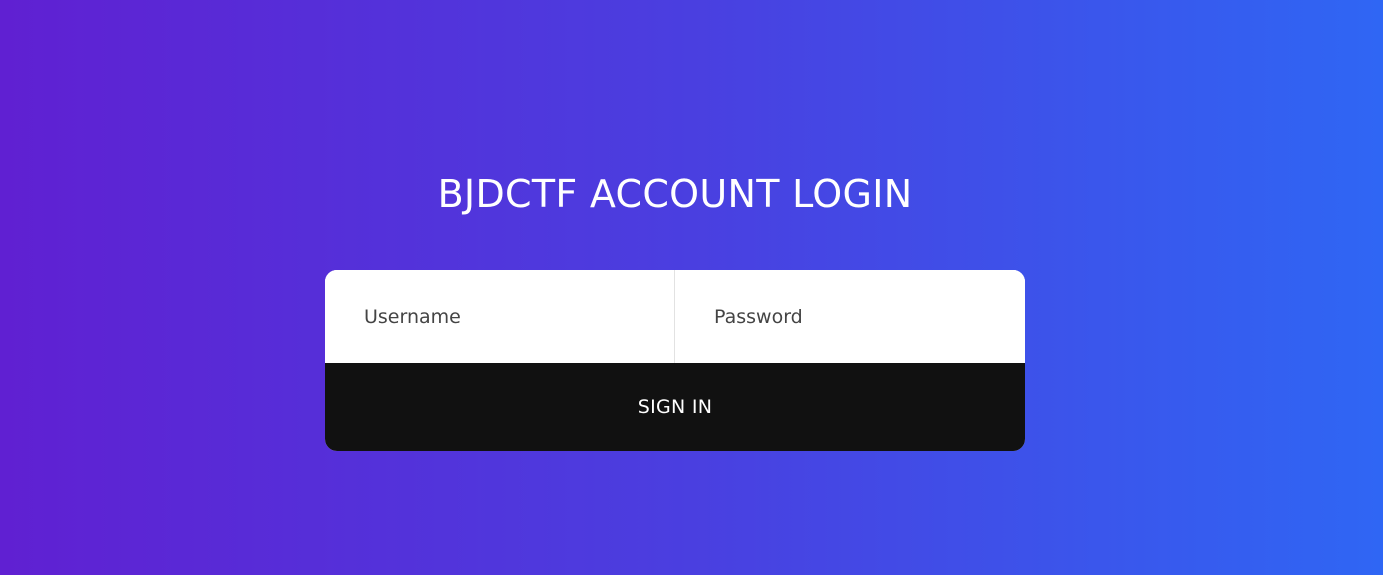 This screenshot has height=575, width=1383. I want to click on page-title: BJDCTF ACCOUNT LOGIN, so click(675, 194).